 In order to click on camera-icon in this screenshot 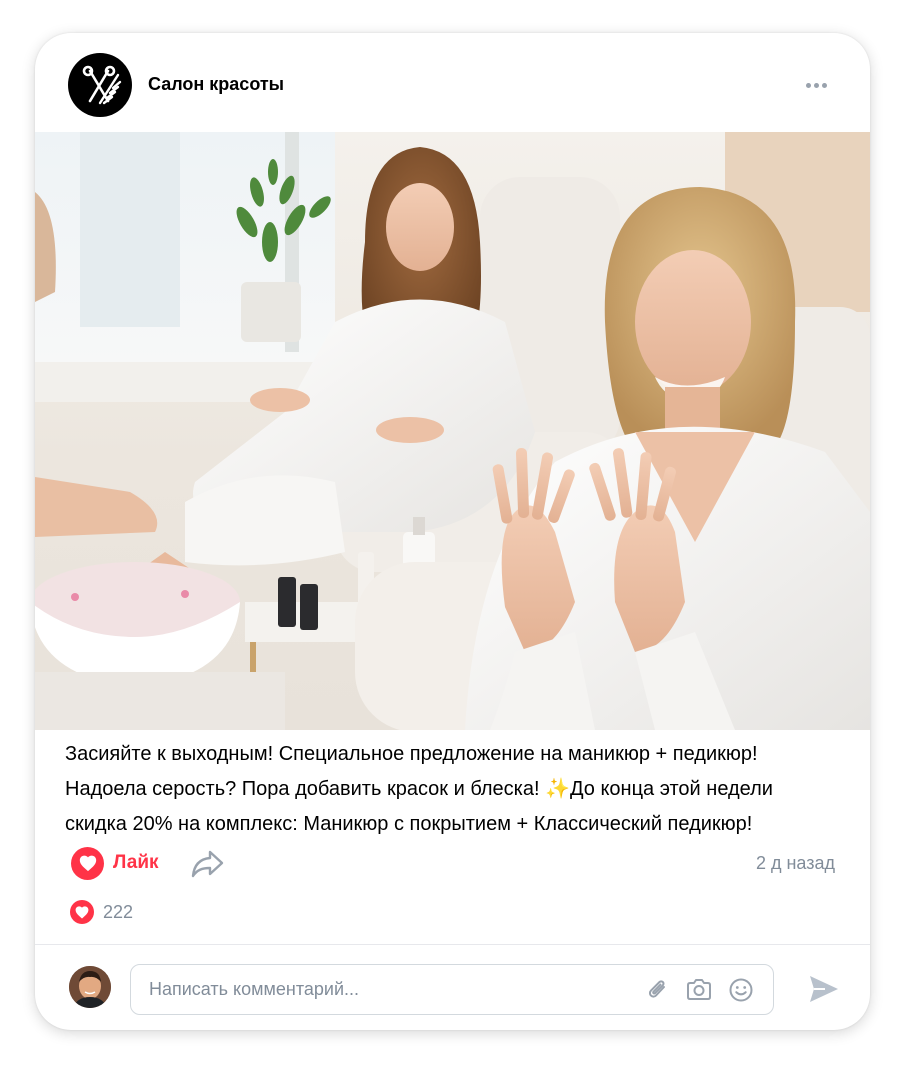, I will do `click(699, 989)`.